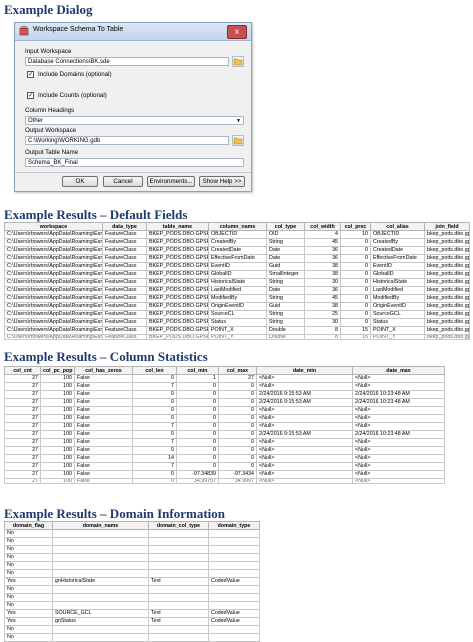 Image resolution: width=473 pixels, height=642 pixels. I want to click on include-counts-checkbox: ✓, so click(30, 95).